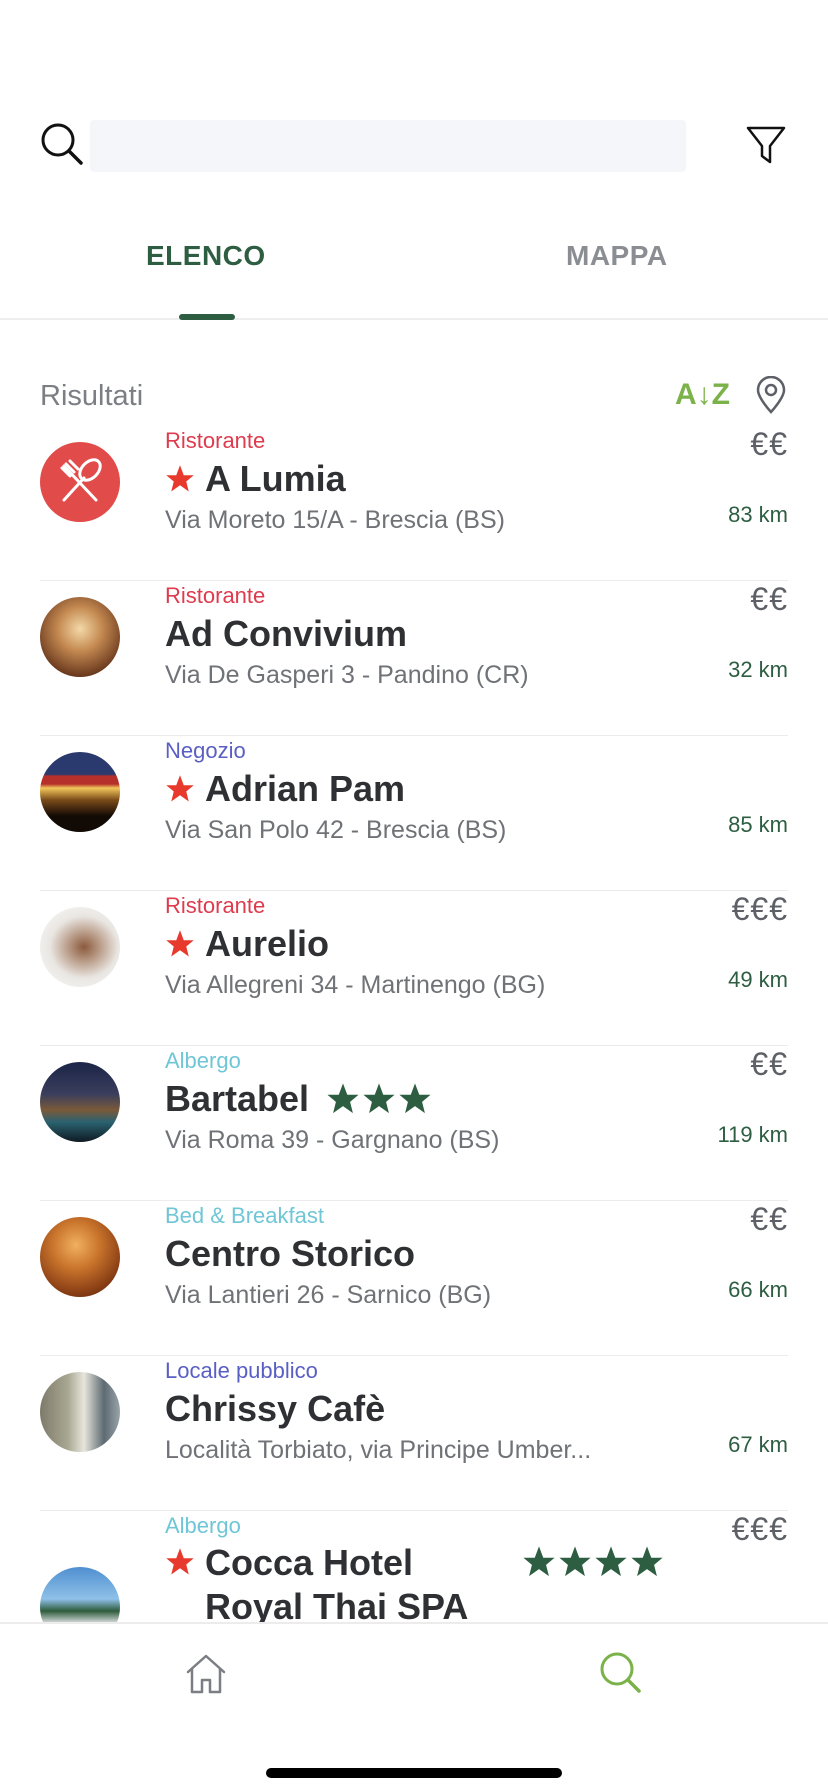 The width and height of the screenshot is (828, 1792). Describe the element at coordinates (335, 520) in the screenshot. I see `item-address: Via Moreto 15/A - Brescia (BS)` at that location.